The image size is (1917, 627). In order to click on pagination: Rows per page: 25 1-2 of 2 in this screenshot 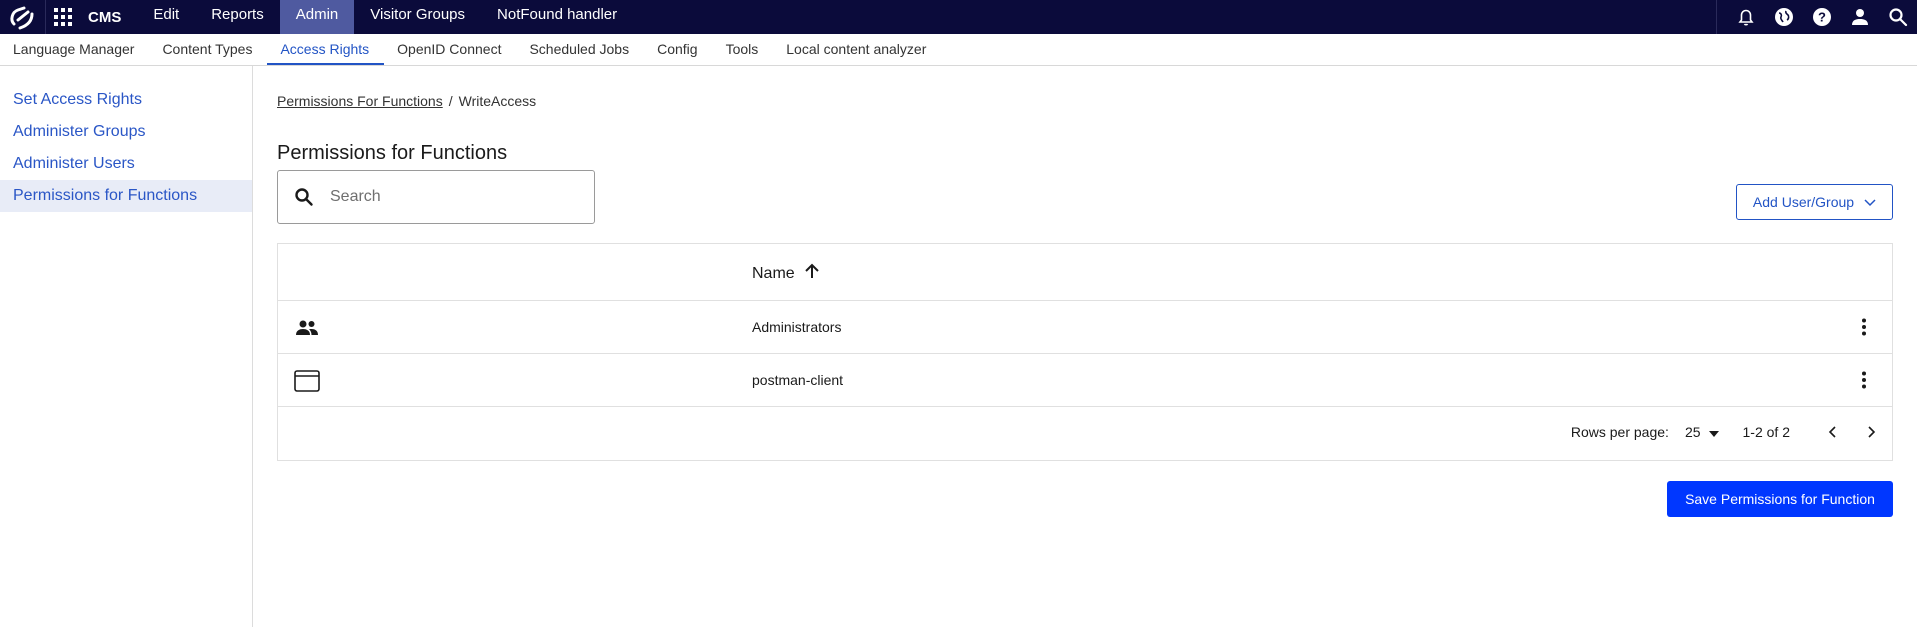, I will do `click(1731, 432)`.